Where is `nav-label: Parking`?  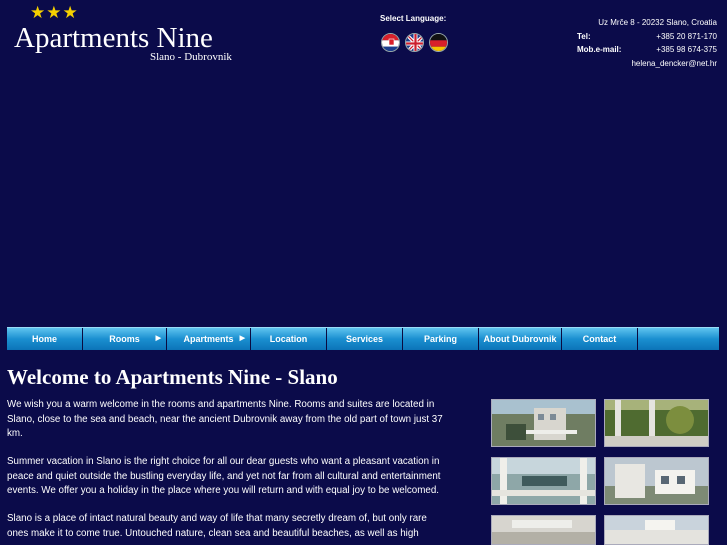
nav-label: Parking is located at coordinates (440, 339).